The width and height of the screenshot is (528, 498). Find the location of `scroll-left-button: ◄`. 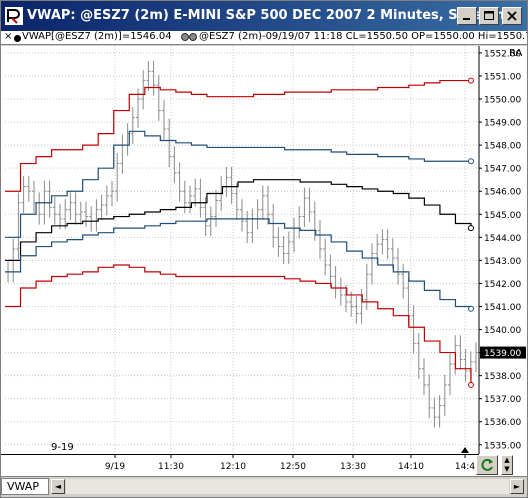

scroll-left-button: ◄ is located at coordinates (58, 486).